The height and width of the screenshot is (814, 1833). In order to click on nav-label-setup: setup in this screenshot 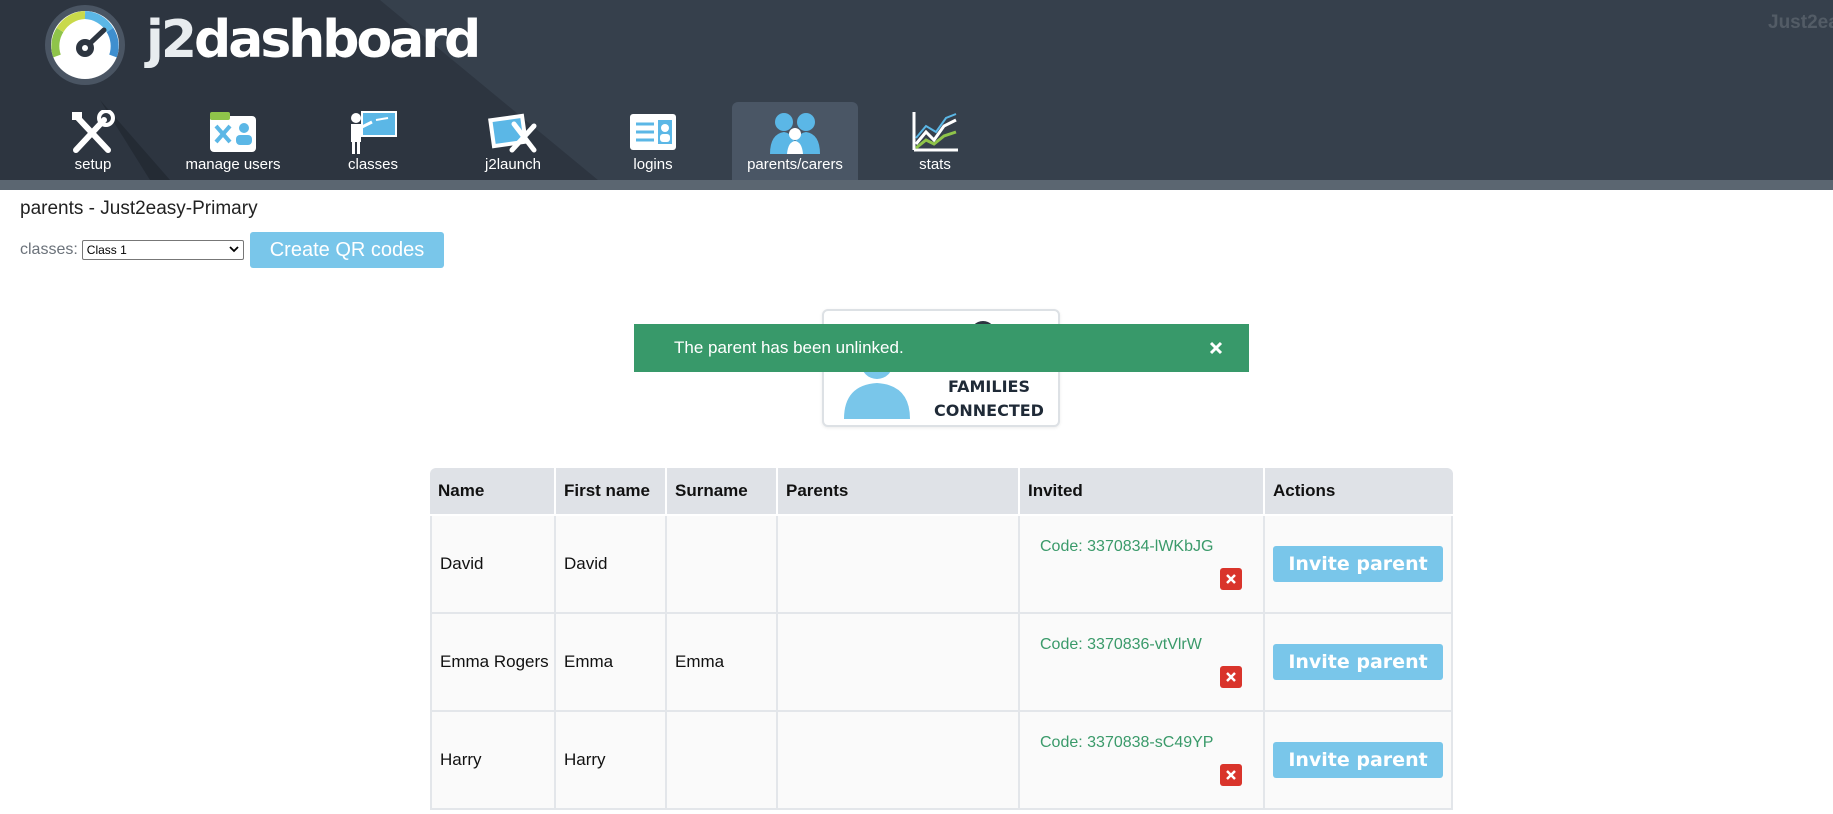, I will do `click(93, 164)`.